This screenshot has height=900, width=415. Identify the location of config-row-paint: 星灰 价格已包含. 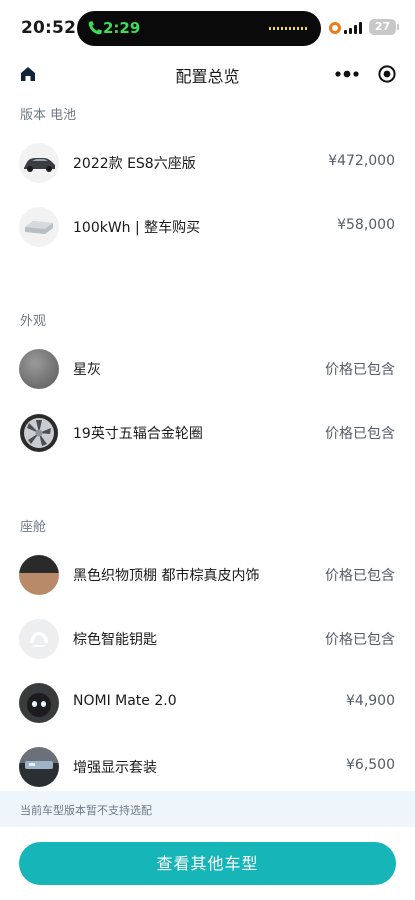
(207, 369).